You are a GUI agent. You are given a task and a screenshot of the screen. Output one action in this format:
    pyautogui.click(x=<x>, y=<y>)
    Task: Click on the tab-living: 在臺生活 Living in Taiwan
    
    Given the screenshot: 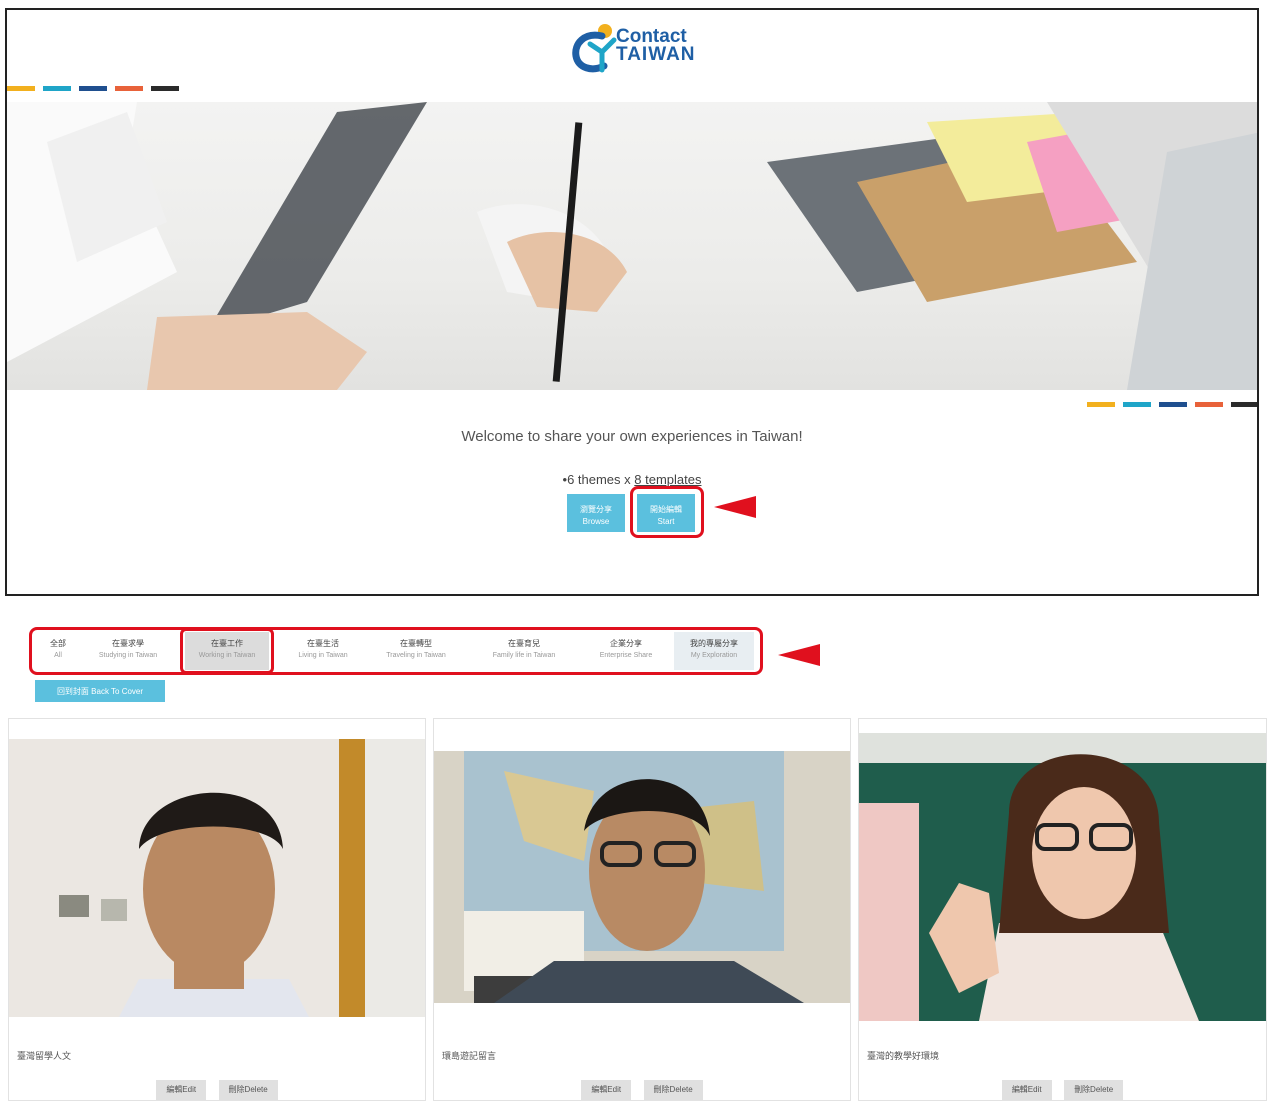 What is the action you would take?
    pyautogui.click(x=323, y=651)
    